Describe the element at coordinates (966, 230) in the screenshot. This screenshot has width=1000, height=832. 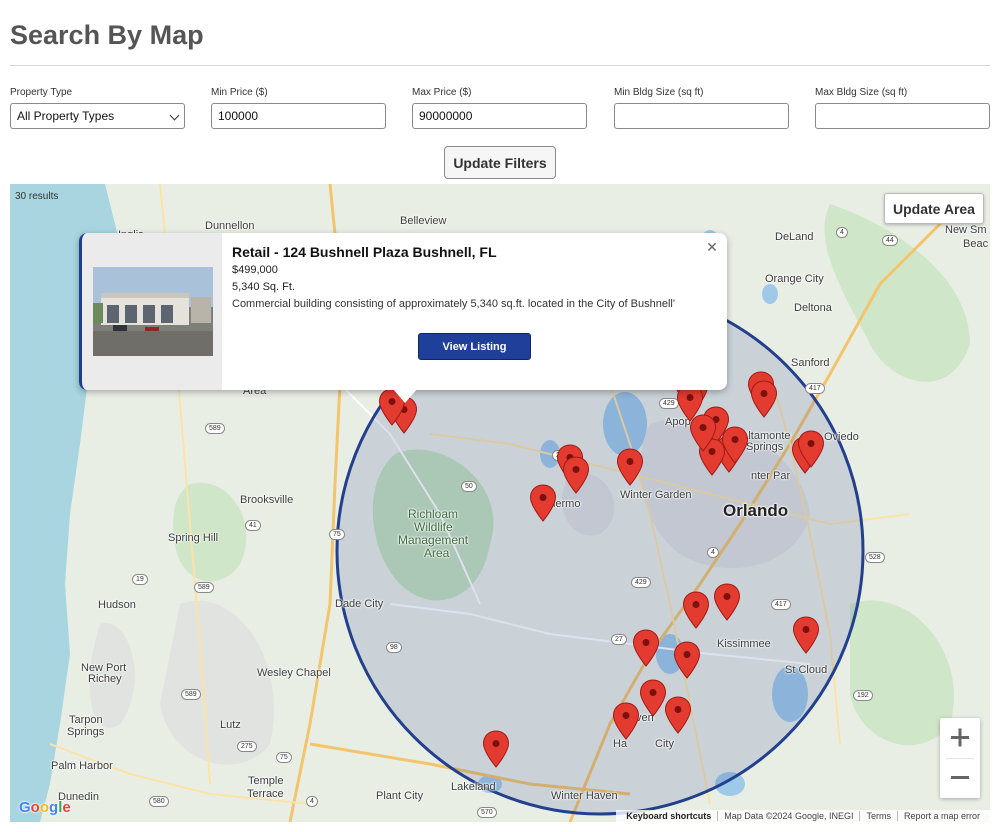
I see `place-new-smyrna: New Sm` at that location.